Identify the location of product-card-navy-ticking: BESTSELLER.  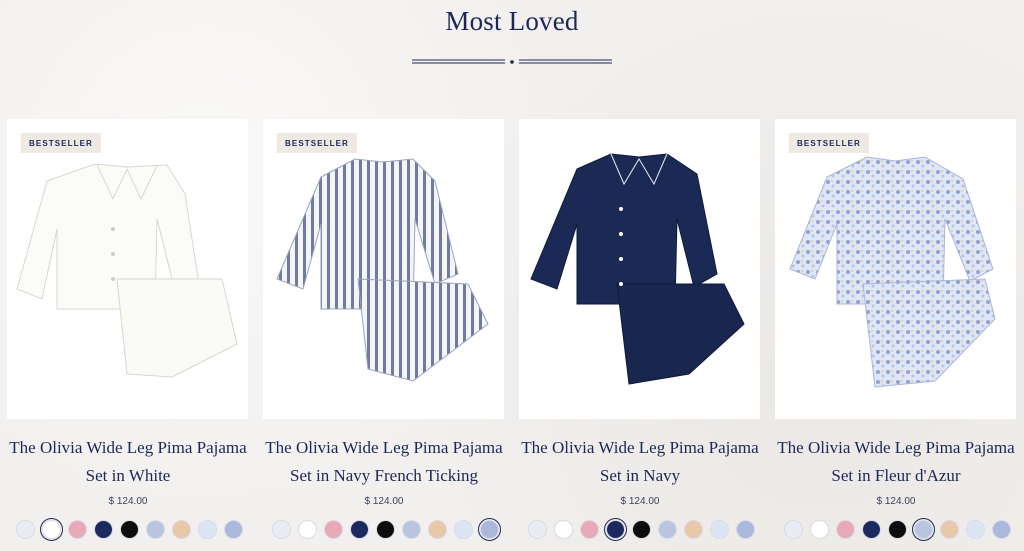
(383, 269).